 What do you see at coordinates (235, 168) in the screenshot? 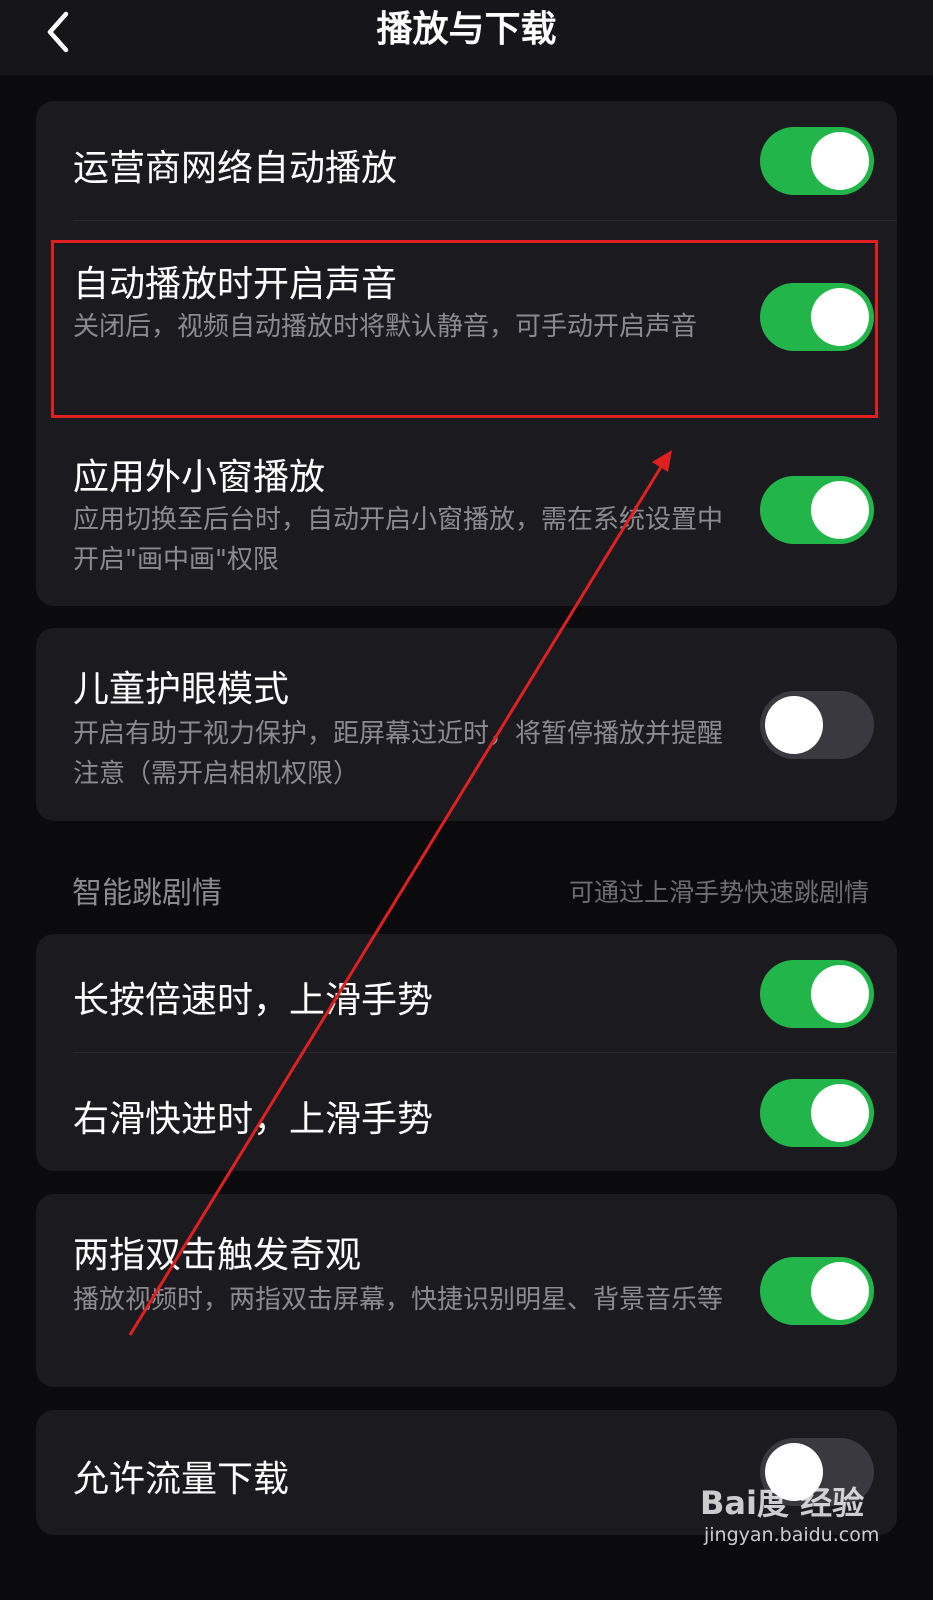
I see `setting-title: 运营商网络自动播放` at bounding box center [235, 168].